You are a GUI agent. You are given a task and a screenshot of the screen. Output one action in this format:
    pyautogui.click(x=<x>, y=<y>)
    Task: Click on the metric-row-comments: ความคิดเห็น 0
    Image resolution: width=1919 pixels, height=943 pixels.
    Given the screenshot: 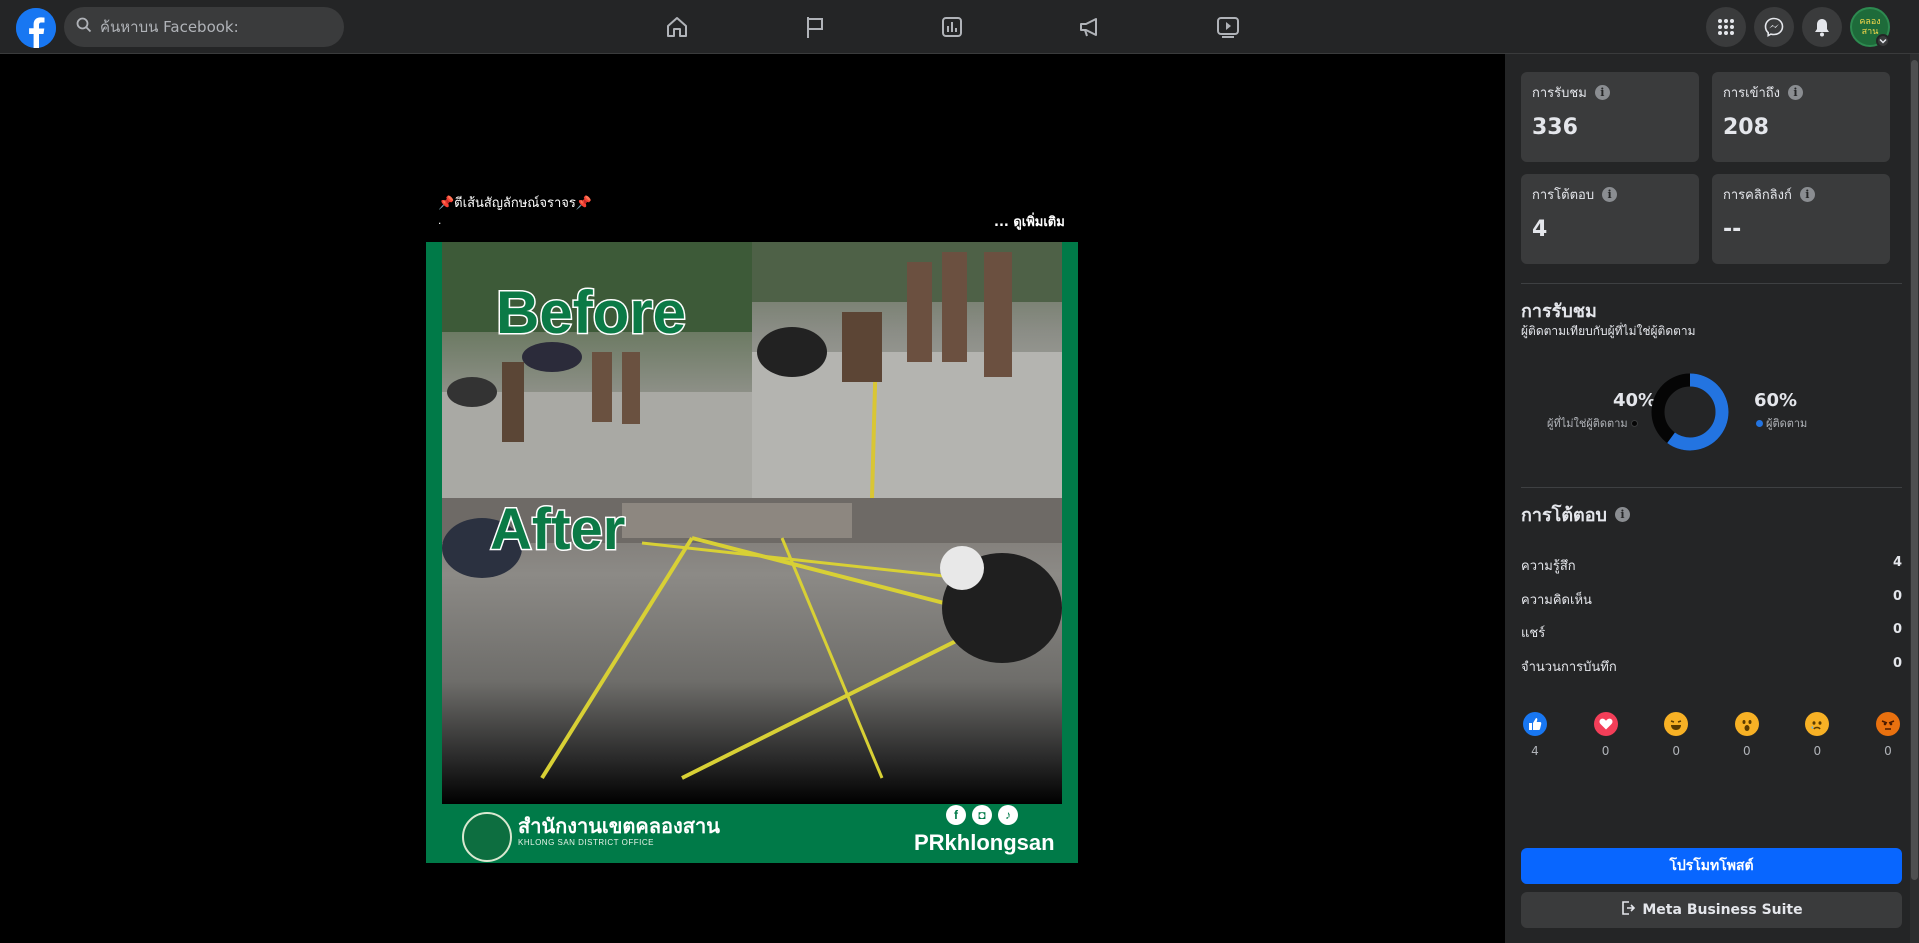 What is the action you would take?
    pyautogui.click(x=1711, y=599)
    